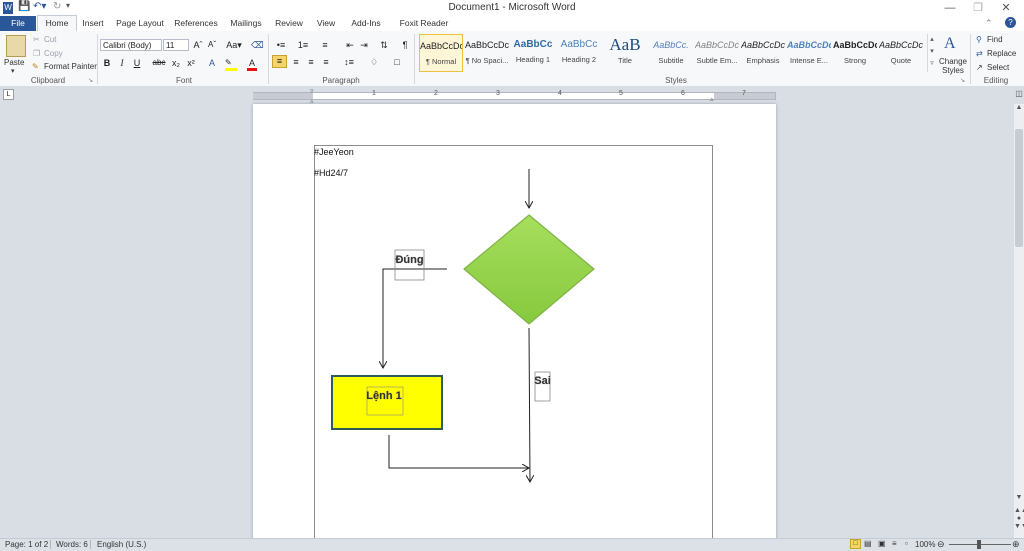 The width and height of the screenshot is (1024, 551). What do you see at coordinates (296, 62) in the screenshot?
I see `align-center-icon: ≡` at bounding box center [296, 62].